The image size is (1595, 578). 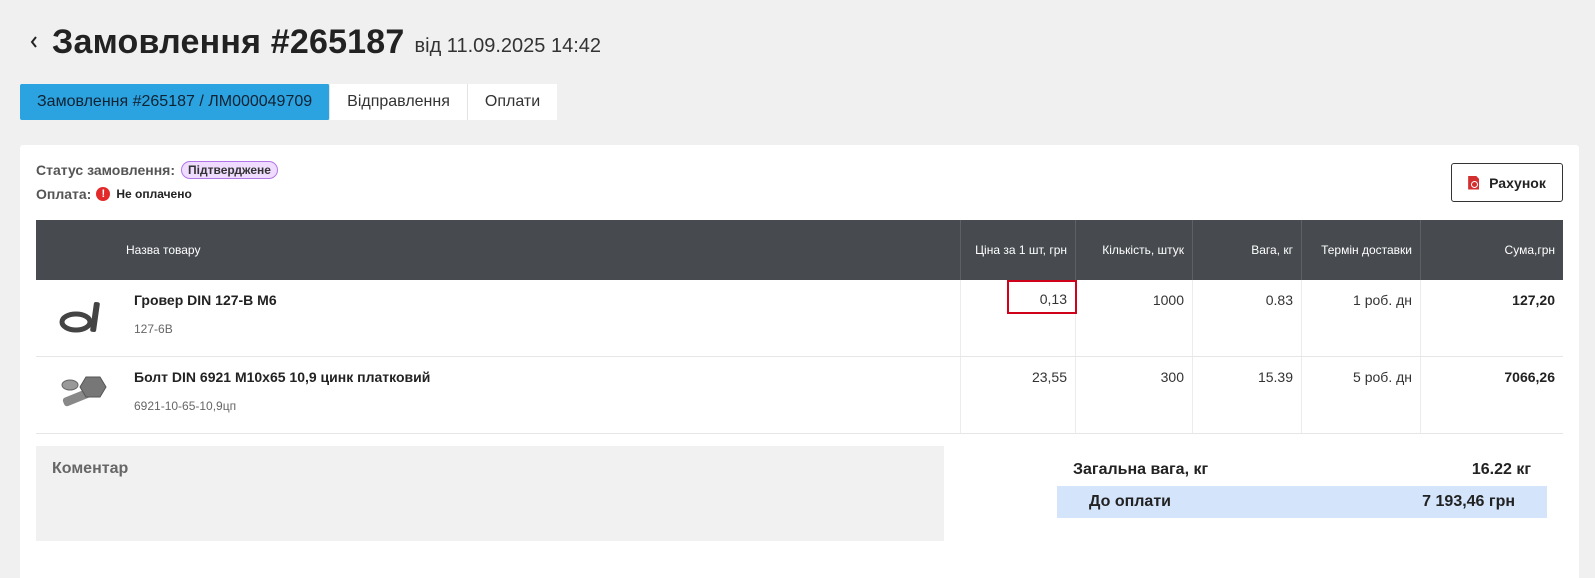 I want to click on tab-payments: Оплати, so click(x=512, y=102).